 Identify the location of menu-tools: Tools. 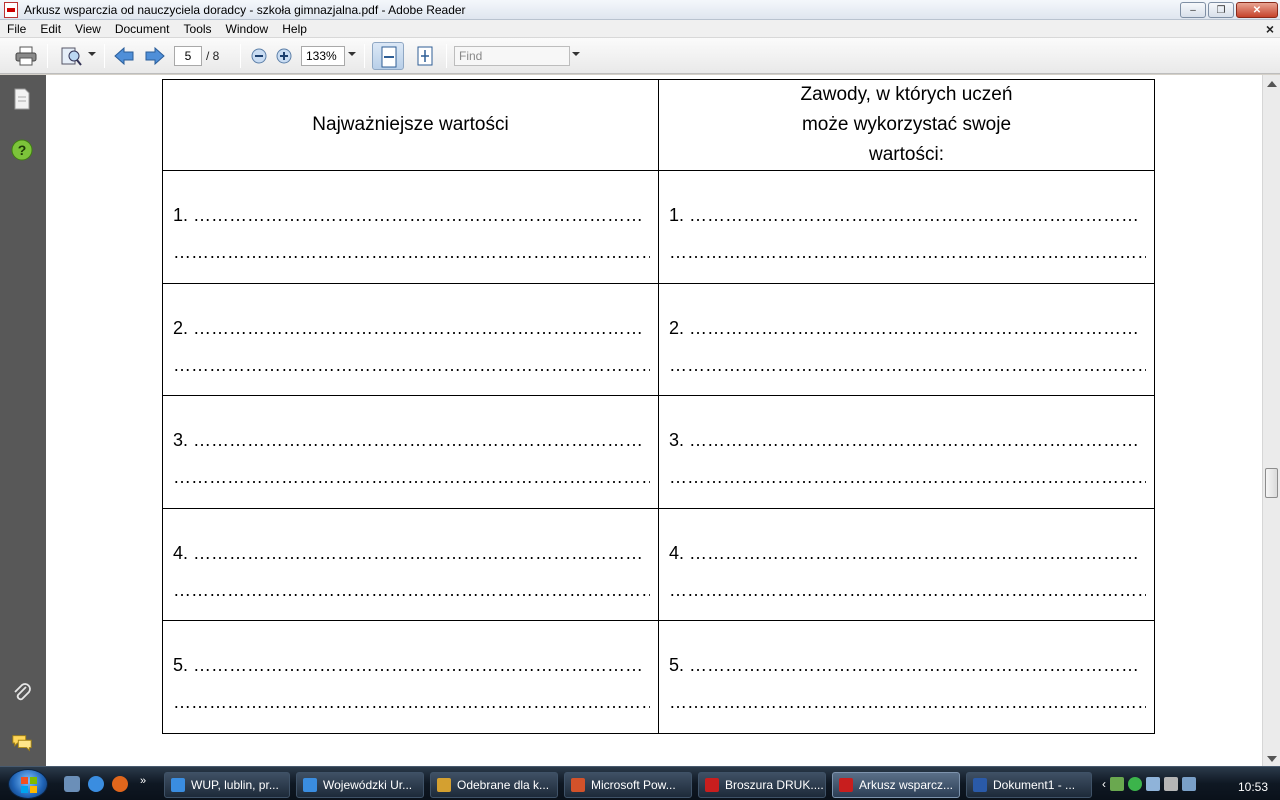
(198, 29).